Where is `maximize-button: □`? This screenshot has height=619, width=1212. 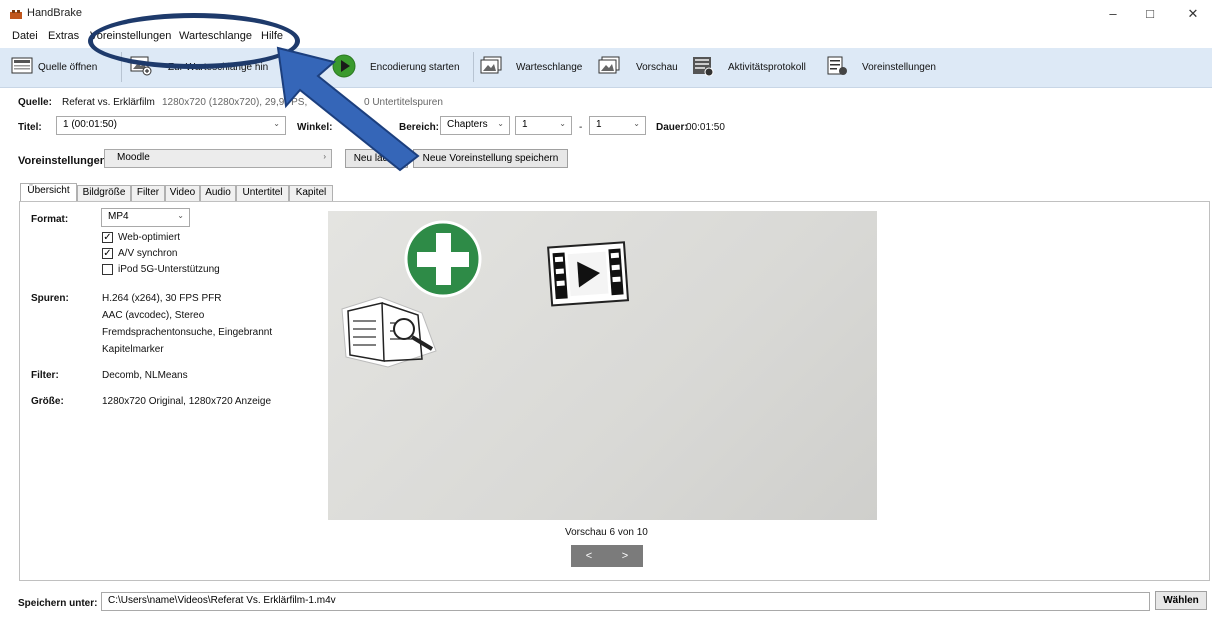
maximize-button: □ is located at coordinates (1150, 14).